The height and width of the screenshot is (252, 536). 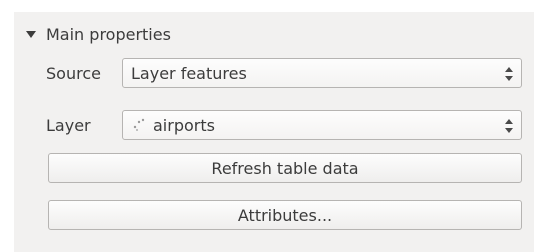 I want to click on source-label: Source, so click(x=73, y=73).